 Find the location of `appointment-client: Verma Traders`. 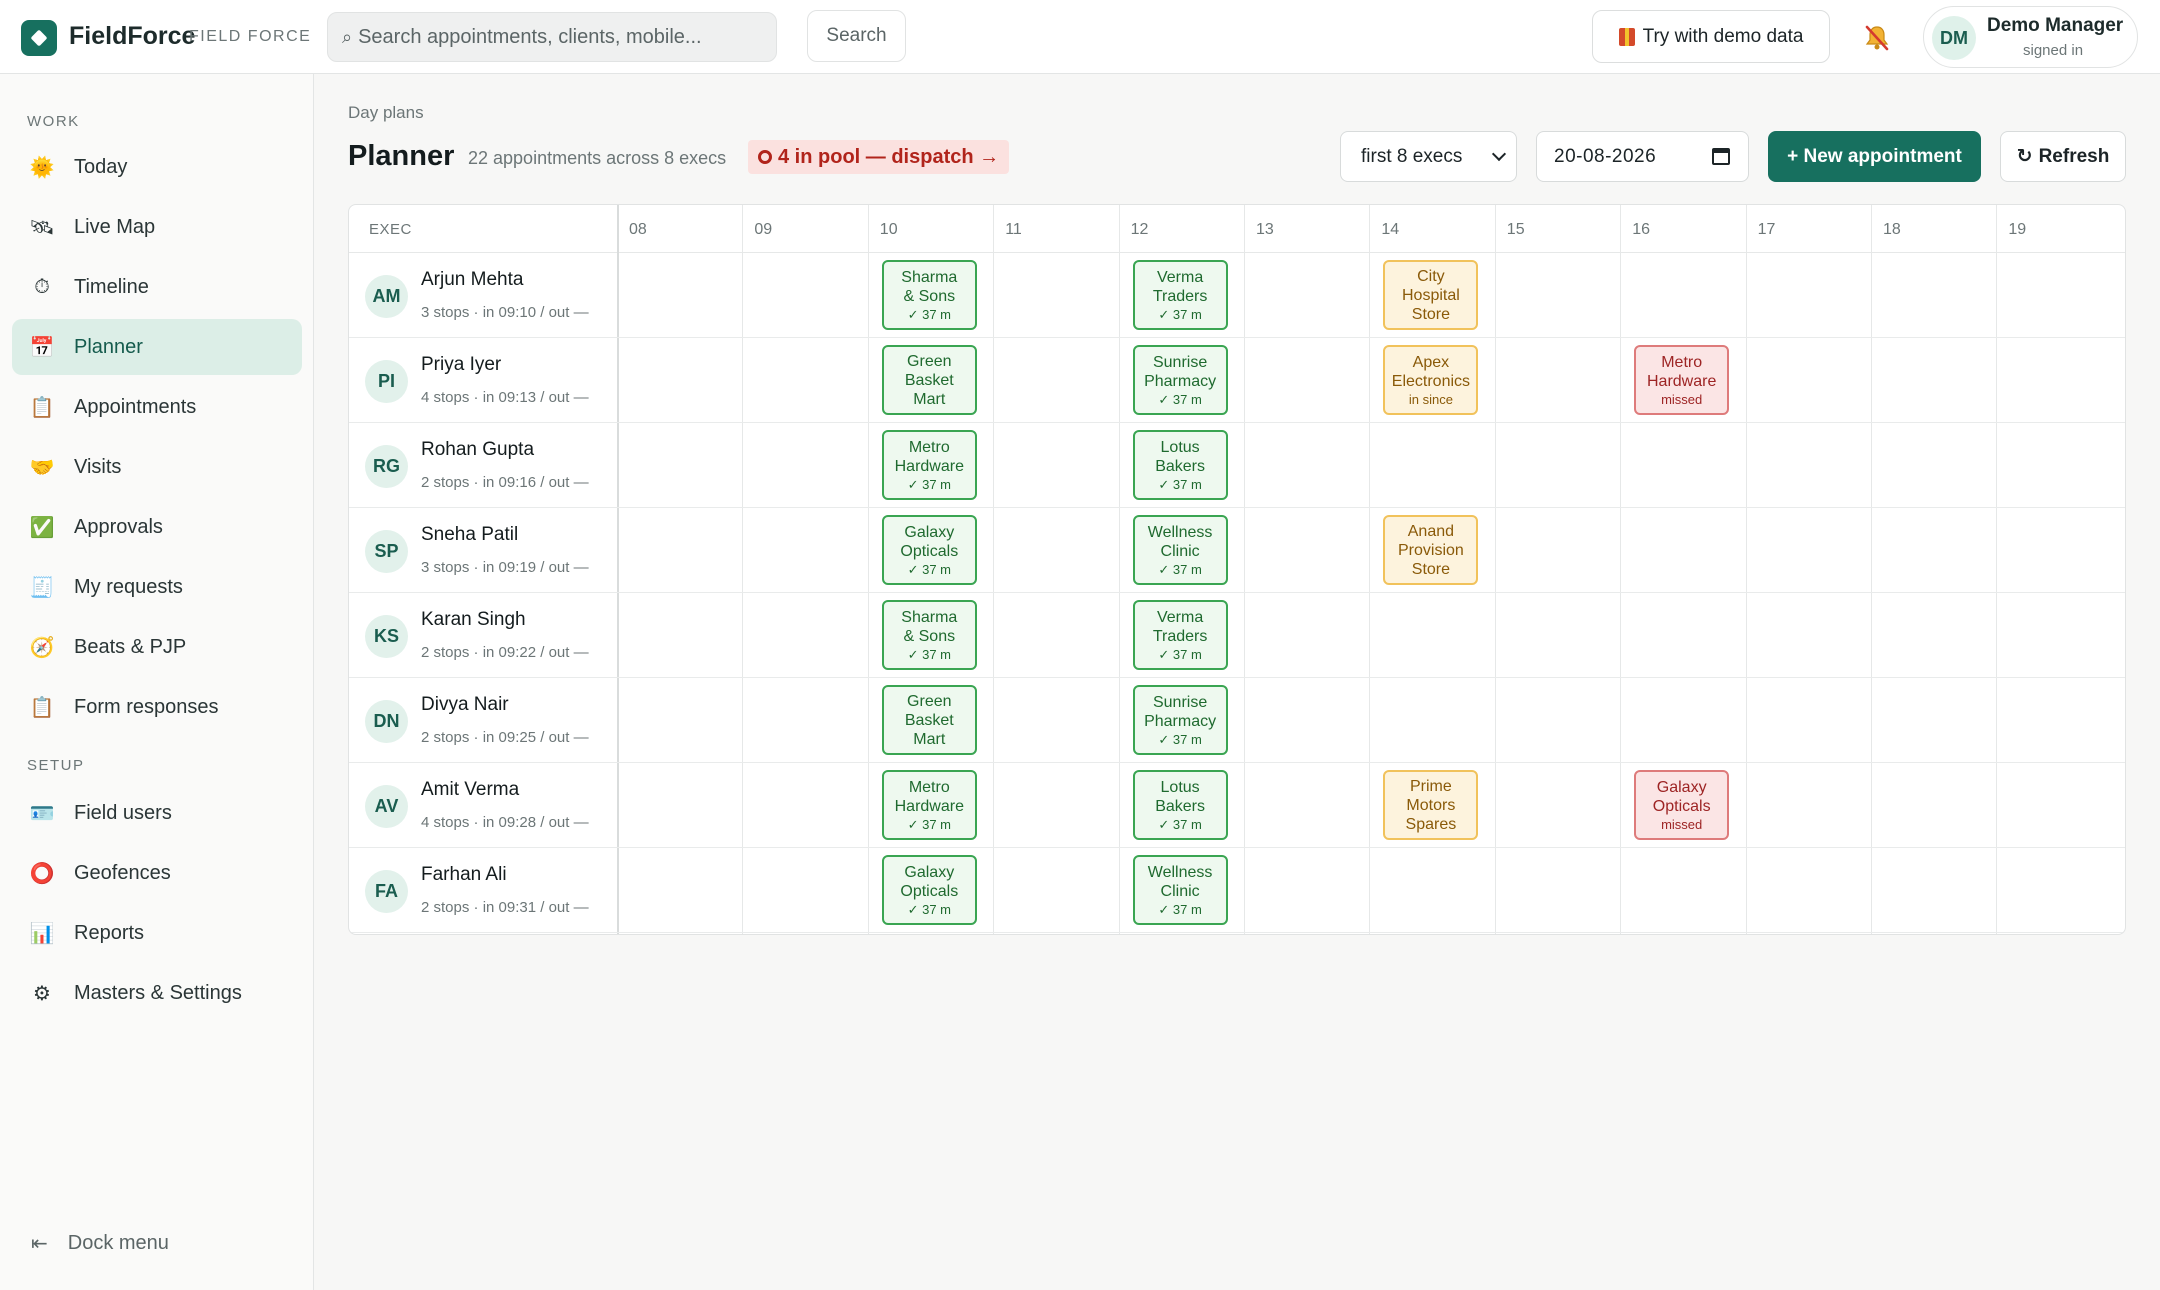

appointment-client: Verma Traders is located at coordinates (1180, 287).